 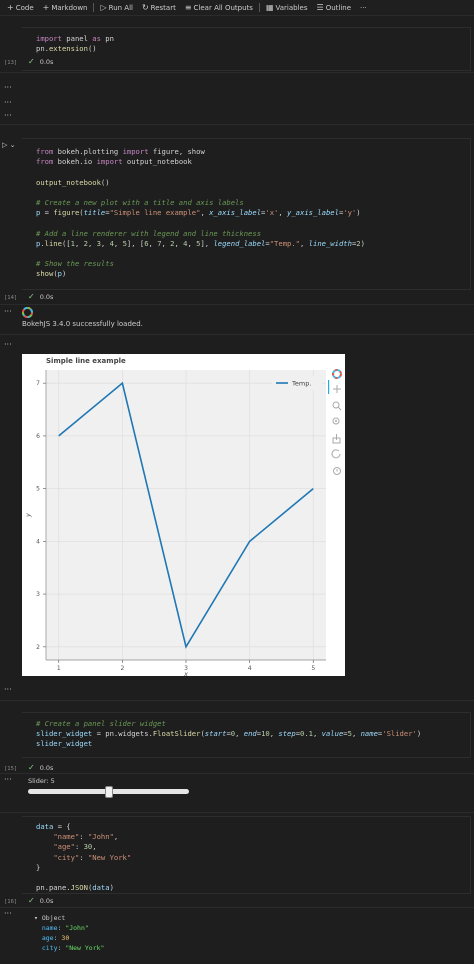 I want to click on variables-button: ▦ Variables, so click(x=287, y=7).